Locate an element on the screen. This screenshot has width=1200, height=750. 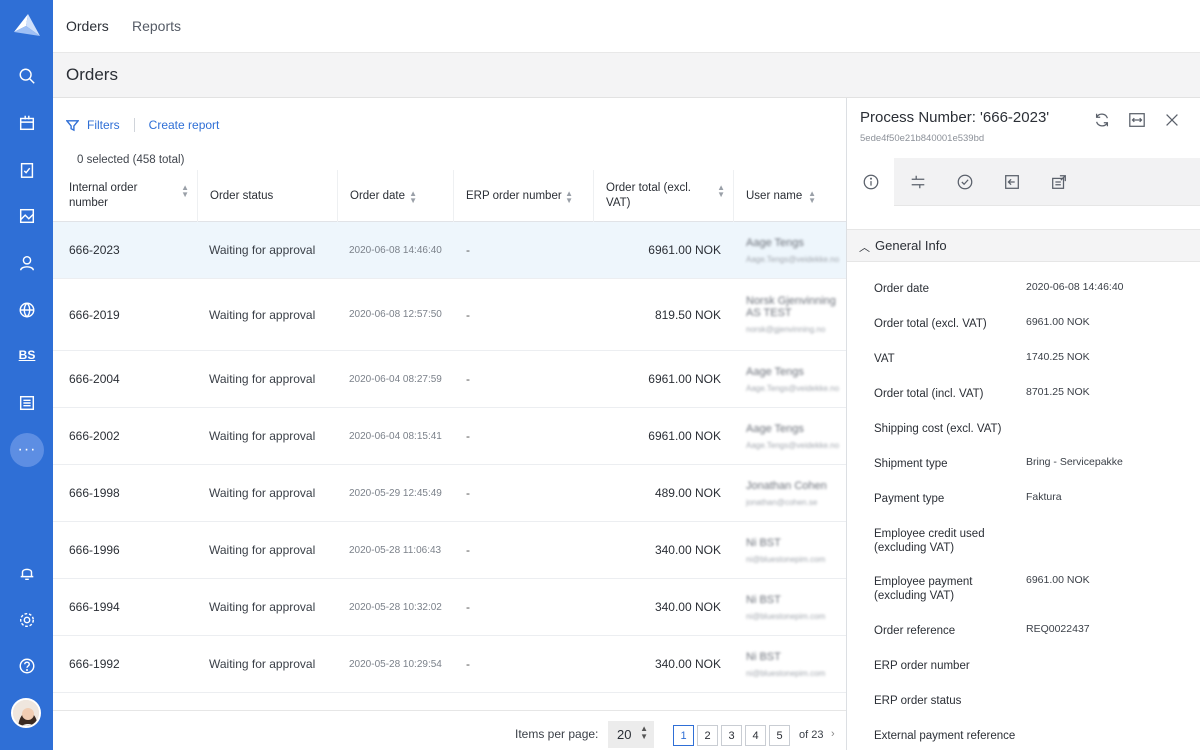
field-label: Shipping cost (excl. VAT) is located at coordinates (938, 429).